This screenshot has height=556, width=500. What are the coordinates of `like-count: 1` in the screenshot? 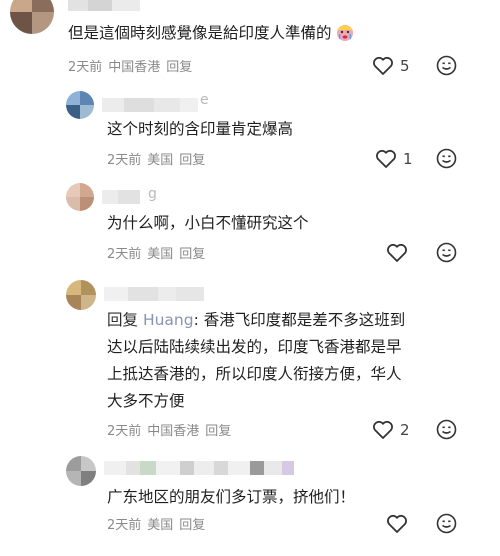 It's located at (408, 159).